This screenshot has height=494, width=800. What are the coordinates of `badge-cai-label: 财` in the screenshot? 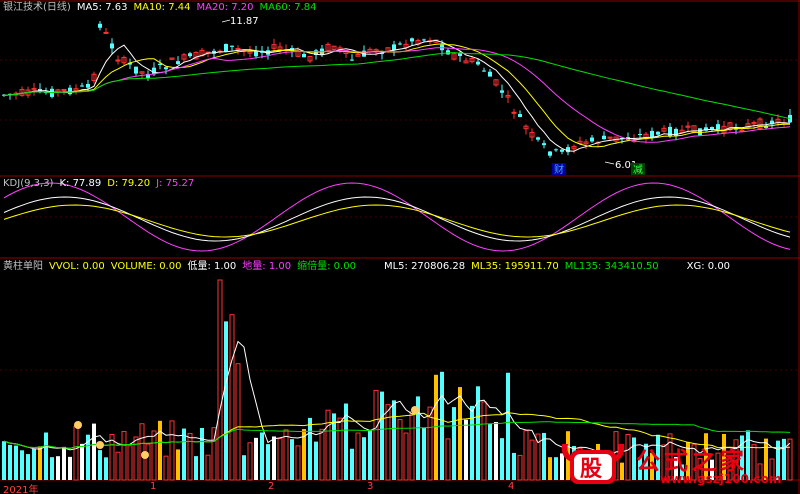 It's located at (559, 169).